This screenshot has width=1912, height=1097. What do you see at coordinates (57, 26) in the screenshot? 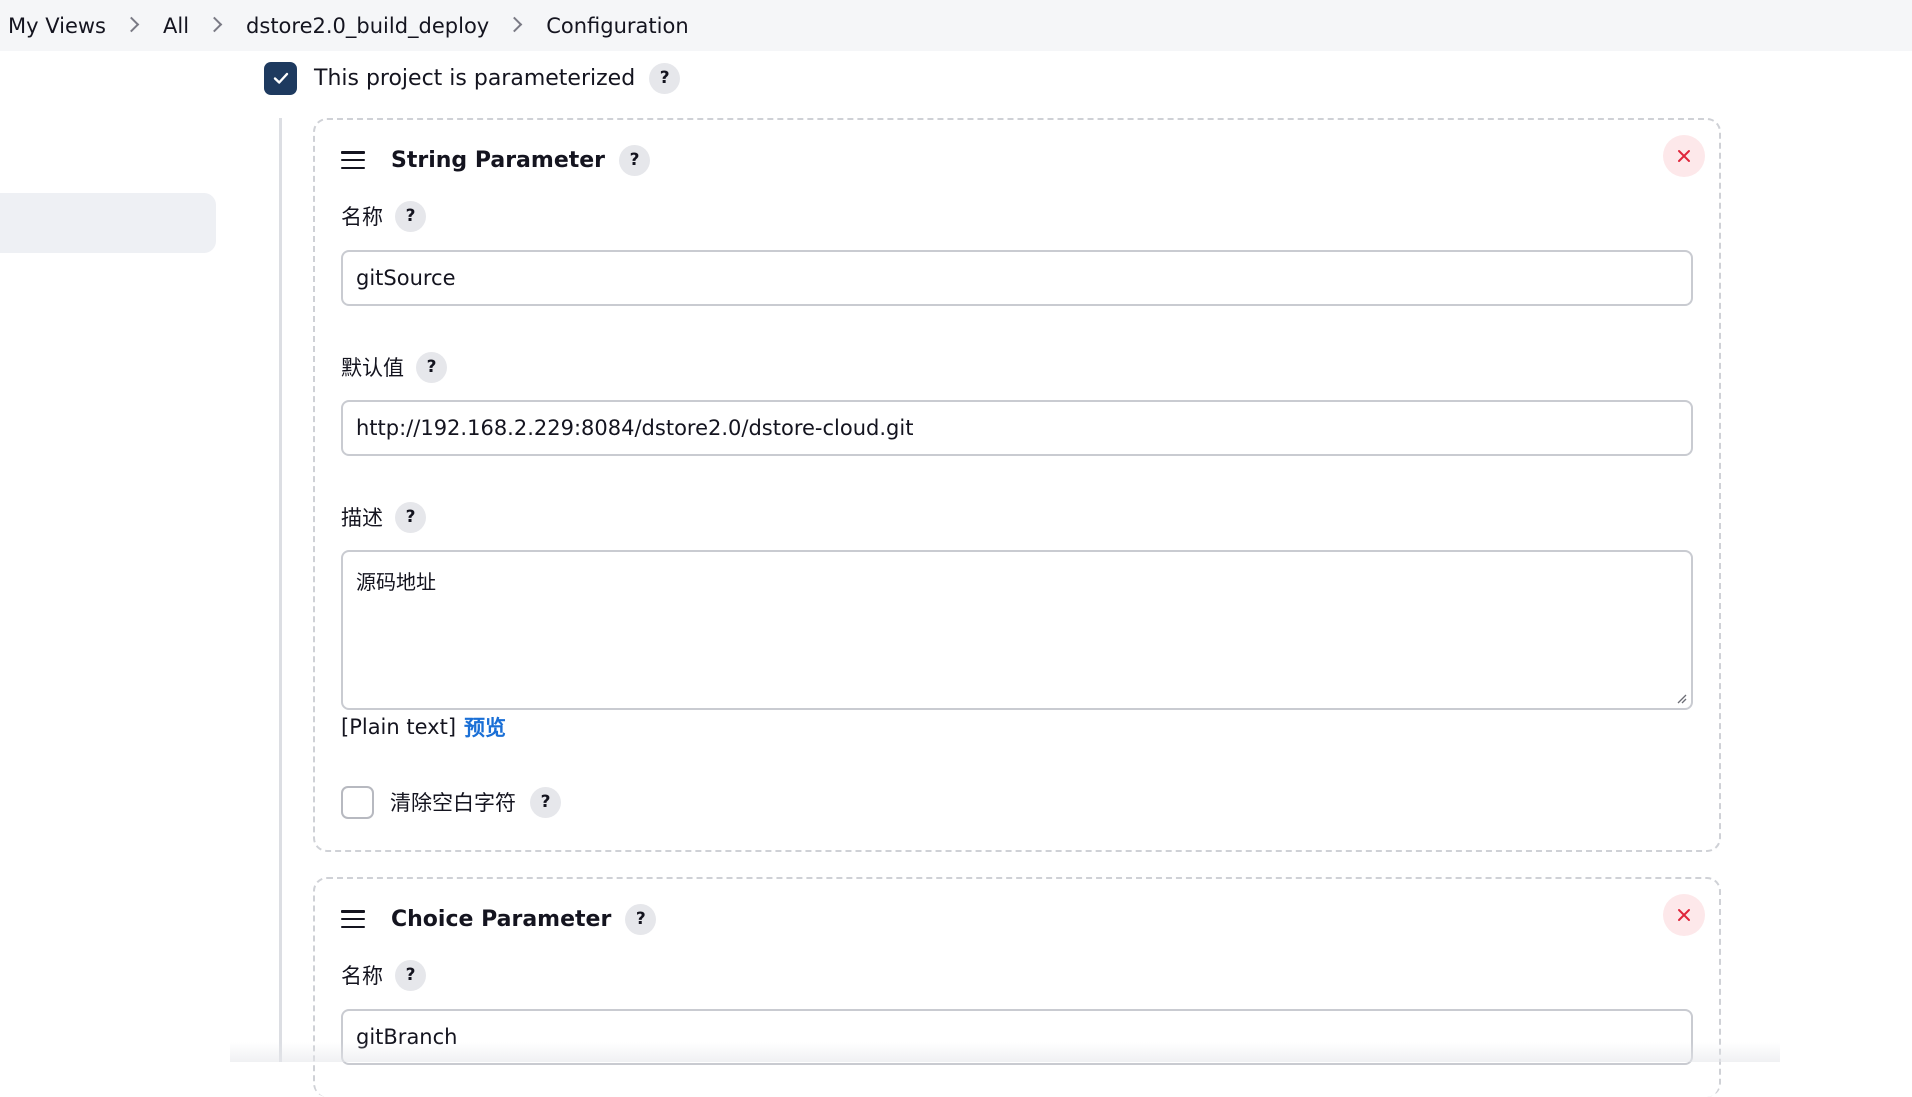
I see `breadcrumb-my-views: My Views` at bounding box center [57, 26].